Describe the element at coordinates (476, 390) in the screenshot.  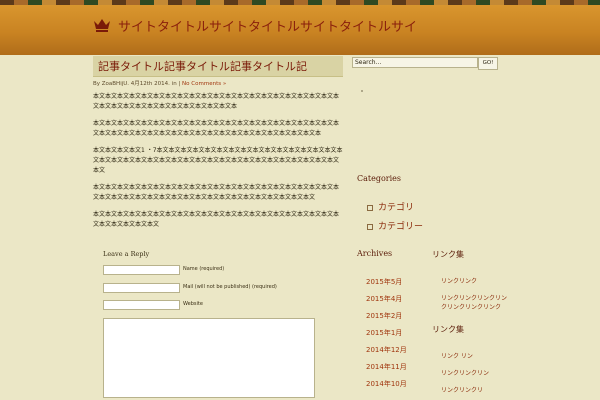
I see `link-item: リンクリンクリ` at that location.